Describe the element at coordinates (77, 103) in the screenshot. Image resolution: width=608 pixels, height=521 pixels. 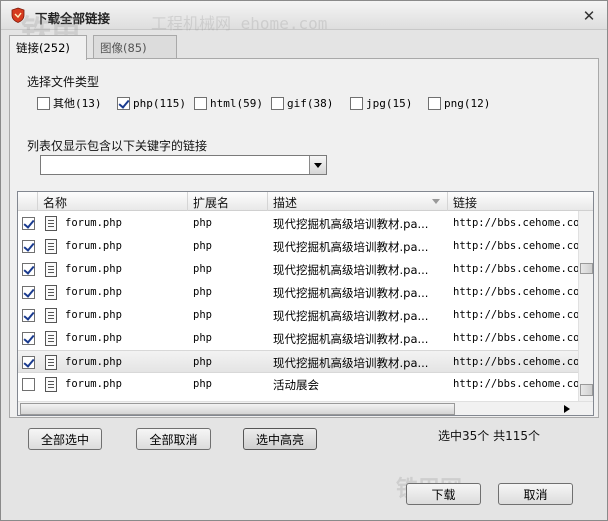
I see `filetype-label: 其他(13)` at that location.